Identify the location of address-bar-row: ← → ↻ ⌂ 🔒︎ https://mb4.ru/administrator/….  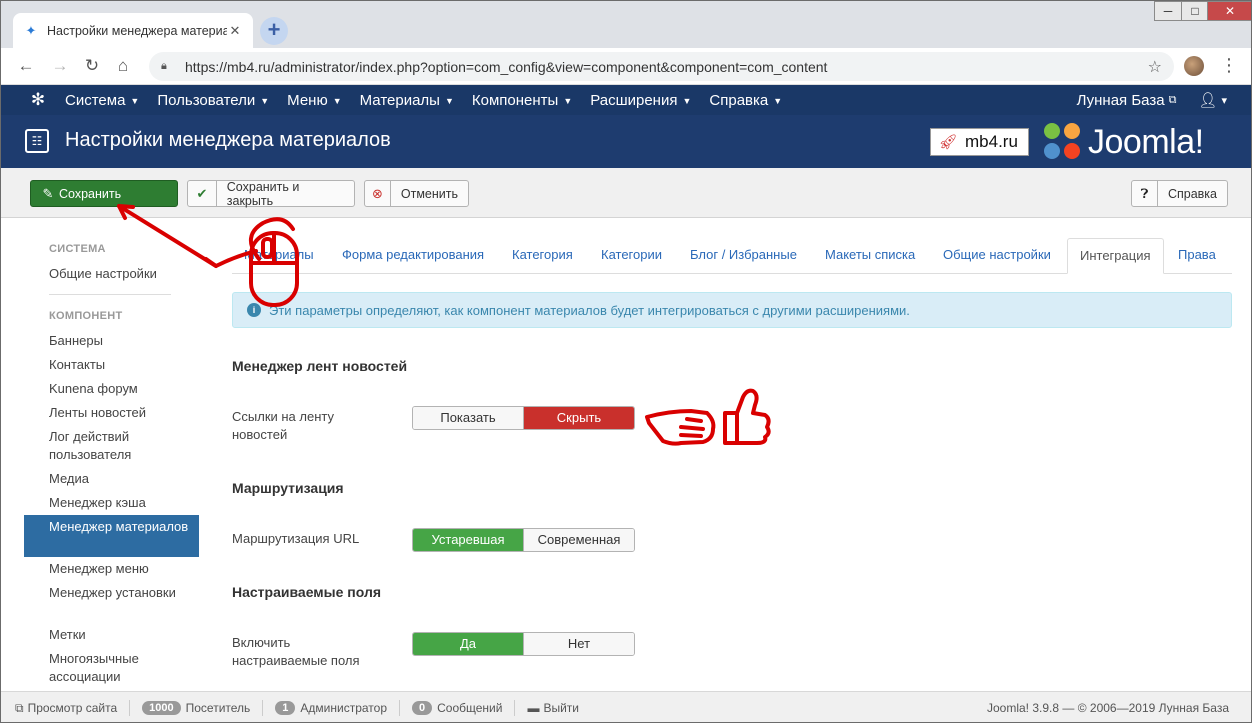
(626, 66).